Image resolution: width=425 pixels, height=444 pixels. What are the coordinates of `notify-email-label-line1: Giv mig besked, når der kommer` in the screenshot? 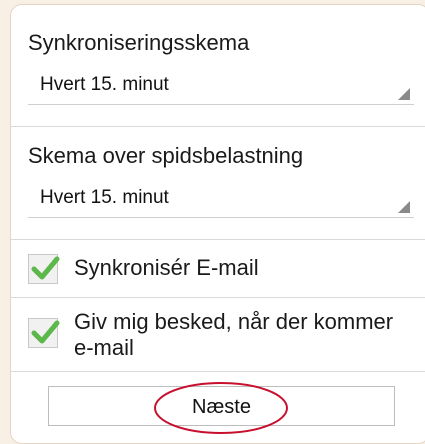 It's located at (234, 321).